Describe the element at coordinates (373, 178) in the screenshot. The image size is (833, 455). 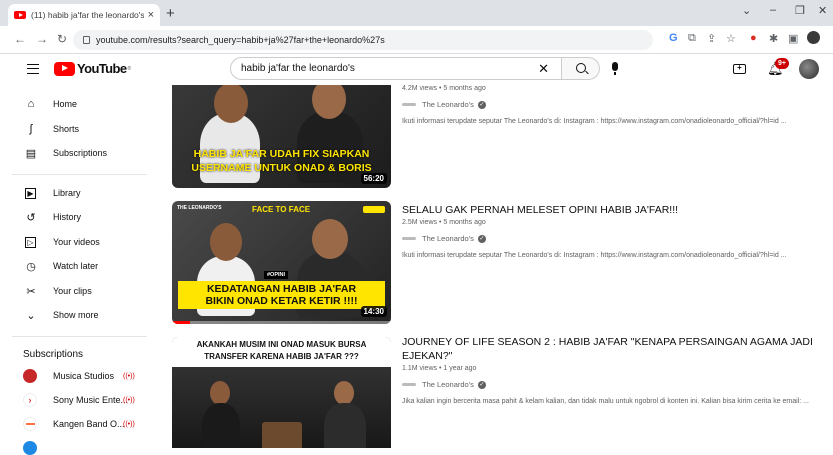
I see `video-duration: 56:20` at that location.